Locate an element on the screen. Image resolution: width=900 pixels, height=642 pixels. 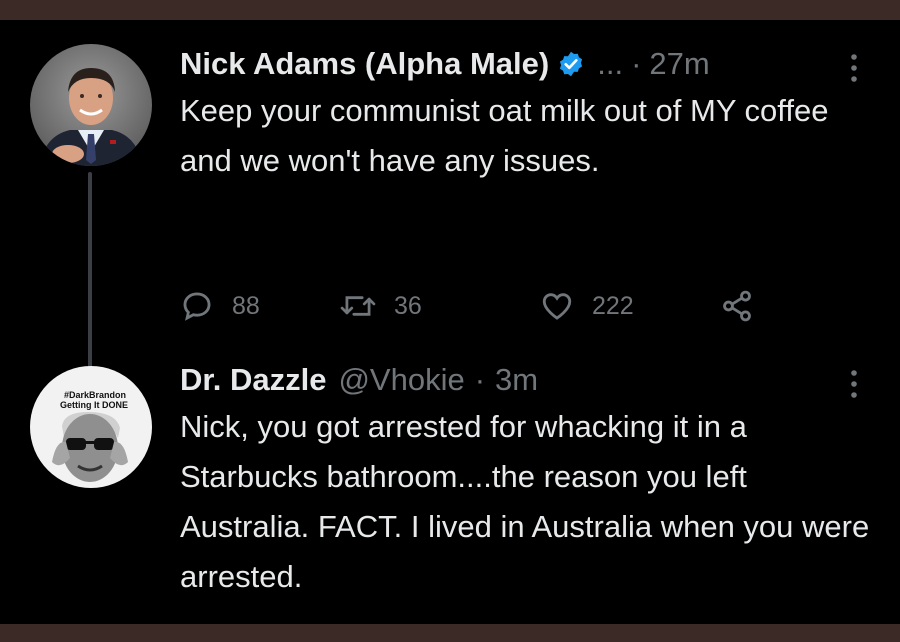
share-button is located at coordinates (737, 306).